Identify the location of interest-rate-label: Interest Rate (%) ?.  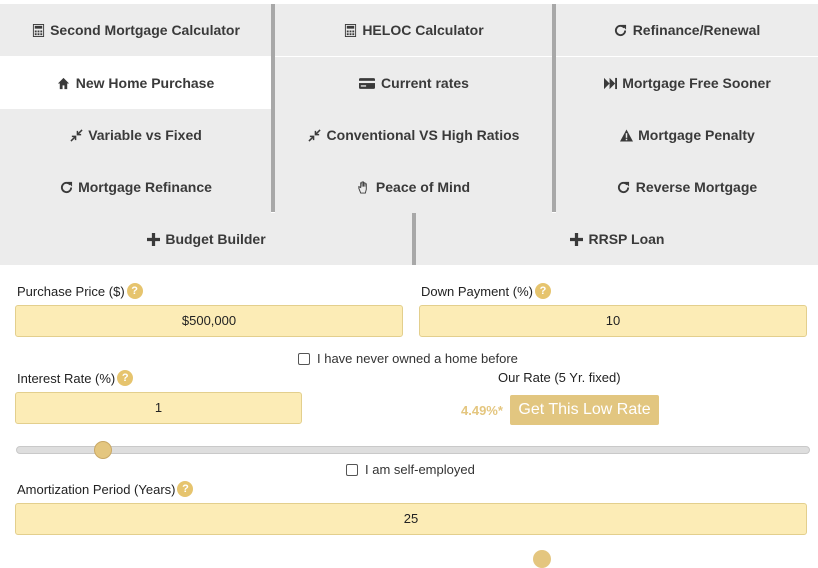
(75, 378).